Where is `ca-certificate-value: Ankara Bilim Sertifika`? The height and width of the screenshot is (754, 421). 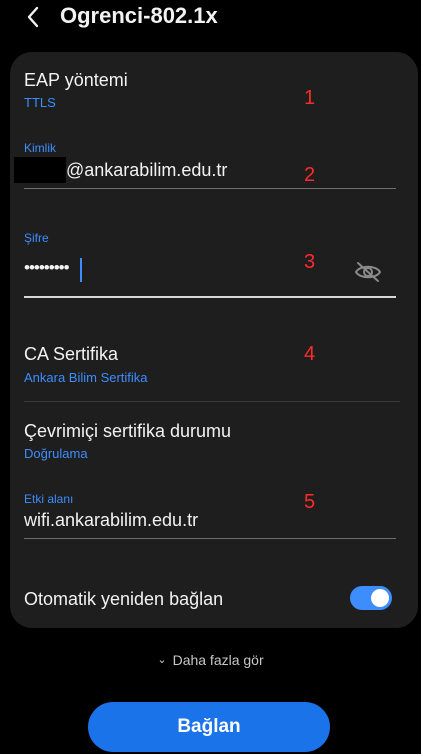 ca-certificate-value: Ankara Bilim Sertifika is located at coordinates (86, 377).